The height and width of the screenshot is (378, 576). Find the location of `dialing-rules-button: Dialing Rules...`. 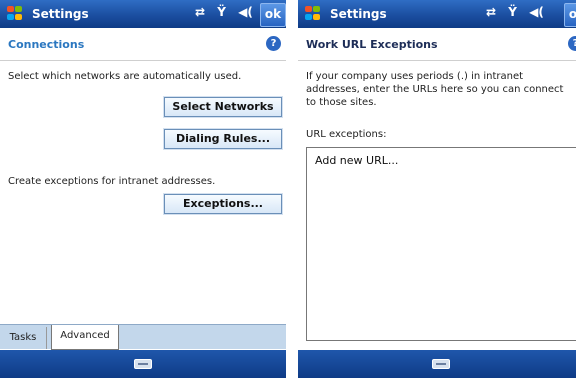

dialing-rules-button: Dialing Rules... is located at coordinates (223, 139).